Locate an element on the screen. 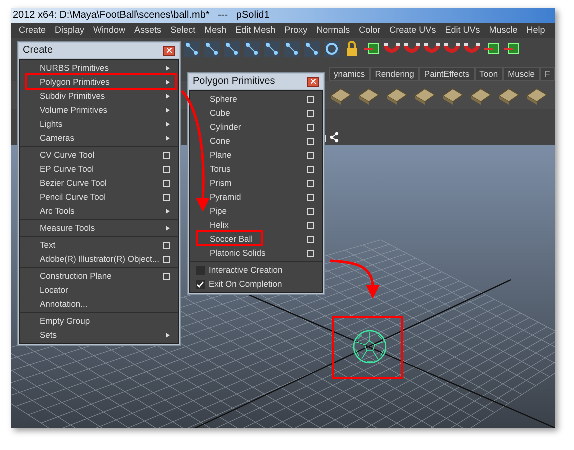 This screenshot has width=574, height=450. checkbox-label: Exit On Completion is located at coordinates (245, 284).